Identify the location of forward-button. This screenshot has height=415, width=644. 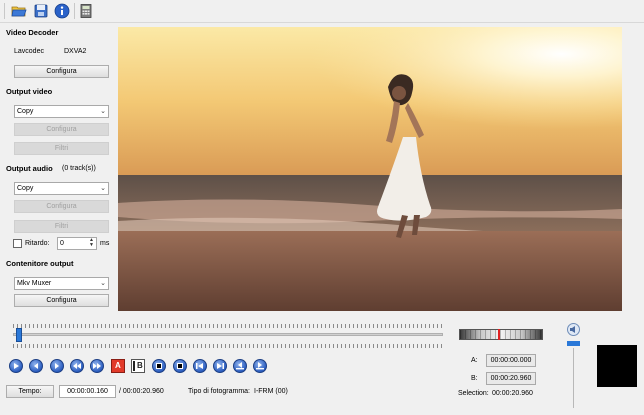
(57, 366).